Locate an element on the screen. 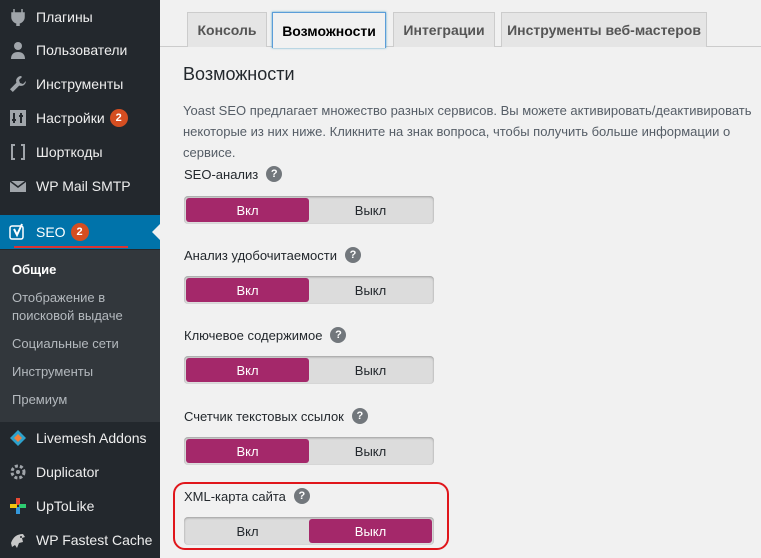 Image resolution: width=761 pixels, height=558 pixels. brackets-icon is located at coordinates (18, 152).